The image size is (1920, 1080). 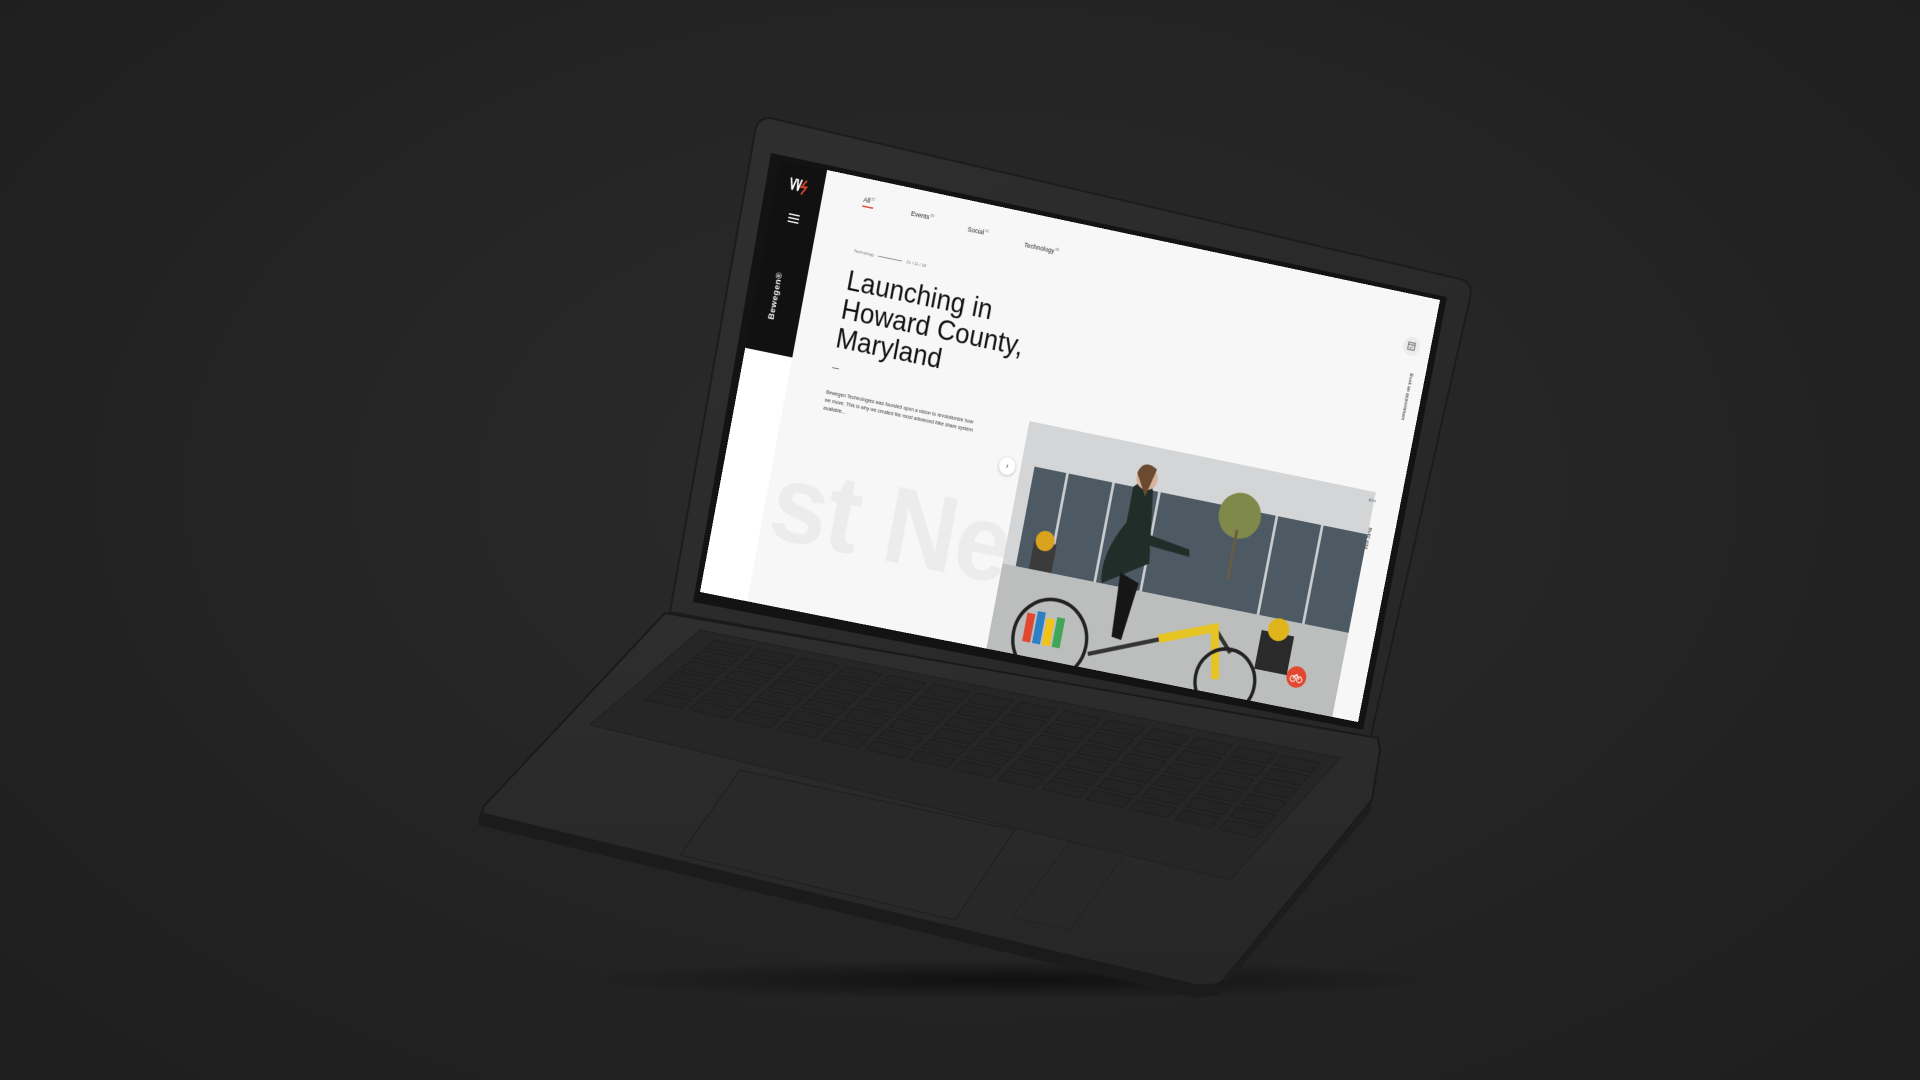 I want to click on sidebar-brand: Bewegen®, so click(x=775, y=296).